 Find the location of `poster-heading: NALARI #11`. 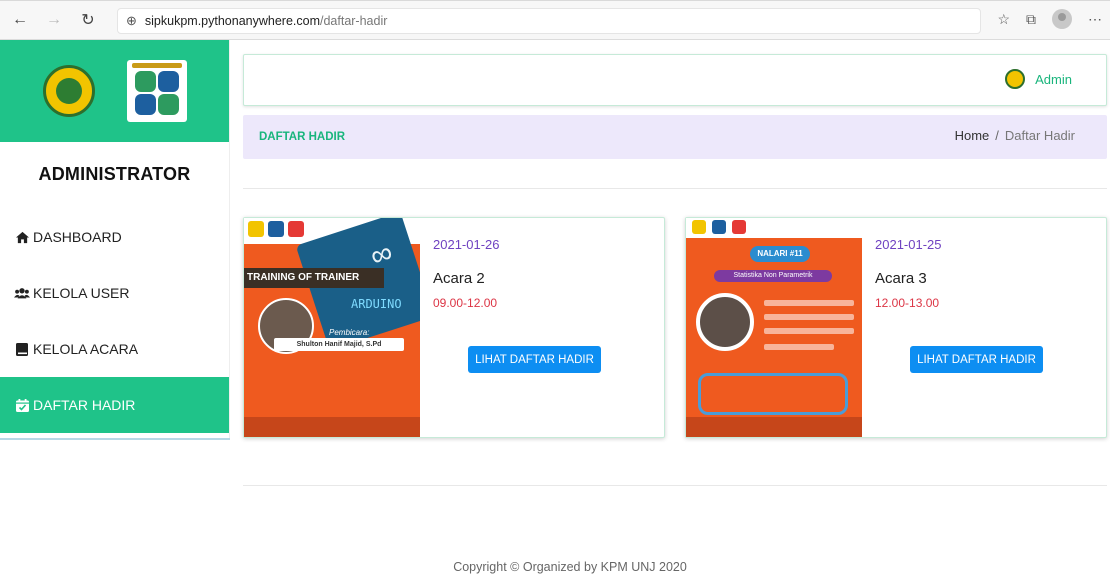

poster-heading: NALARI #11 is located at coordinates (780, 254).